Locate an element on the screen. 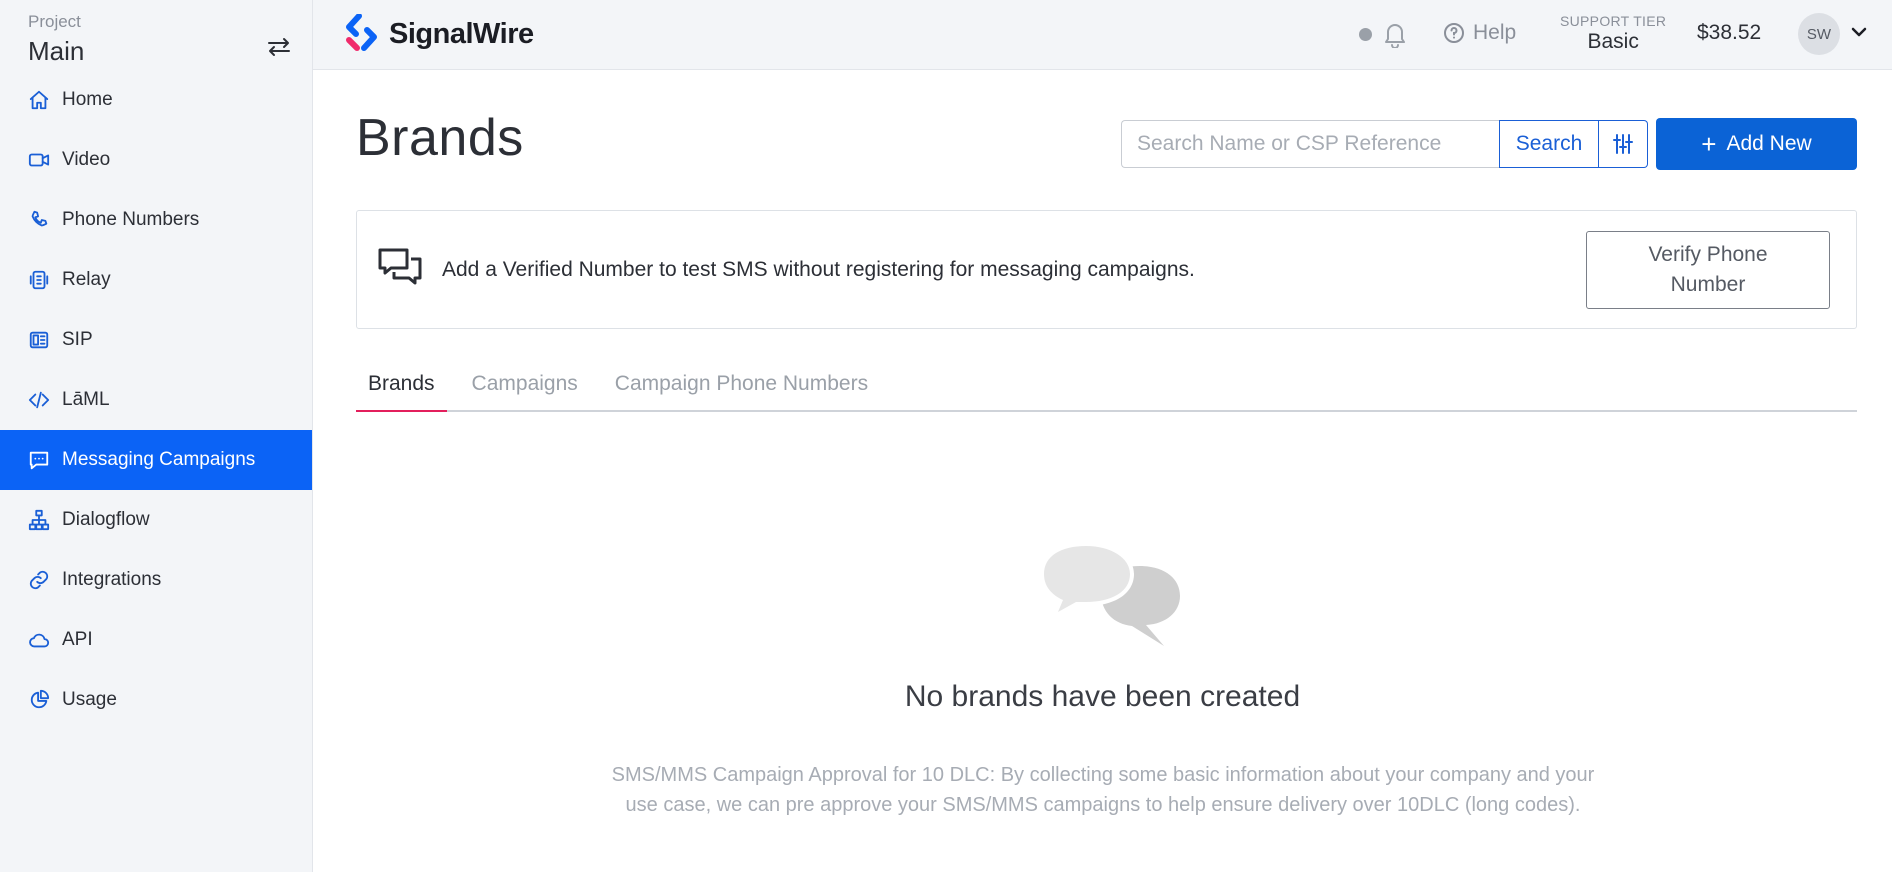 The image size is (1892, 872). sidebar-item-label: Integrations is located at coordinates (112, 579).